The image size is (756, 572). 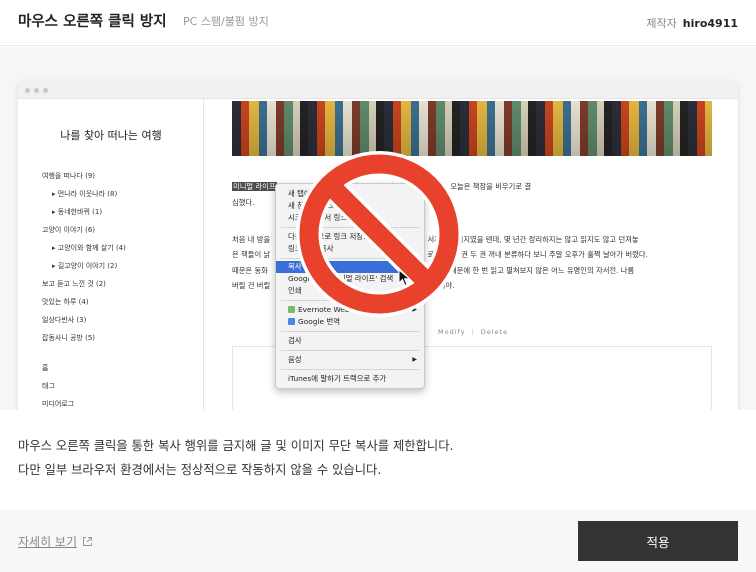 What do you see at coordinates (414, 359) in the screenshot?
I see `submenu-arrow-icon: ▶` at bounding box center [414, 359].